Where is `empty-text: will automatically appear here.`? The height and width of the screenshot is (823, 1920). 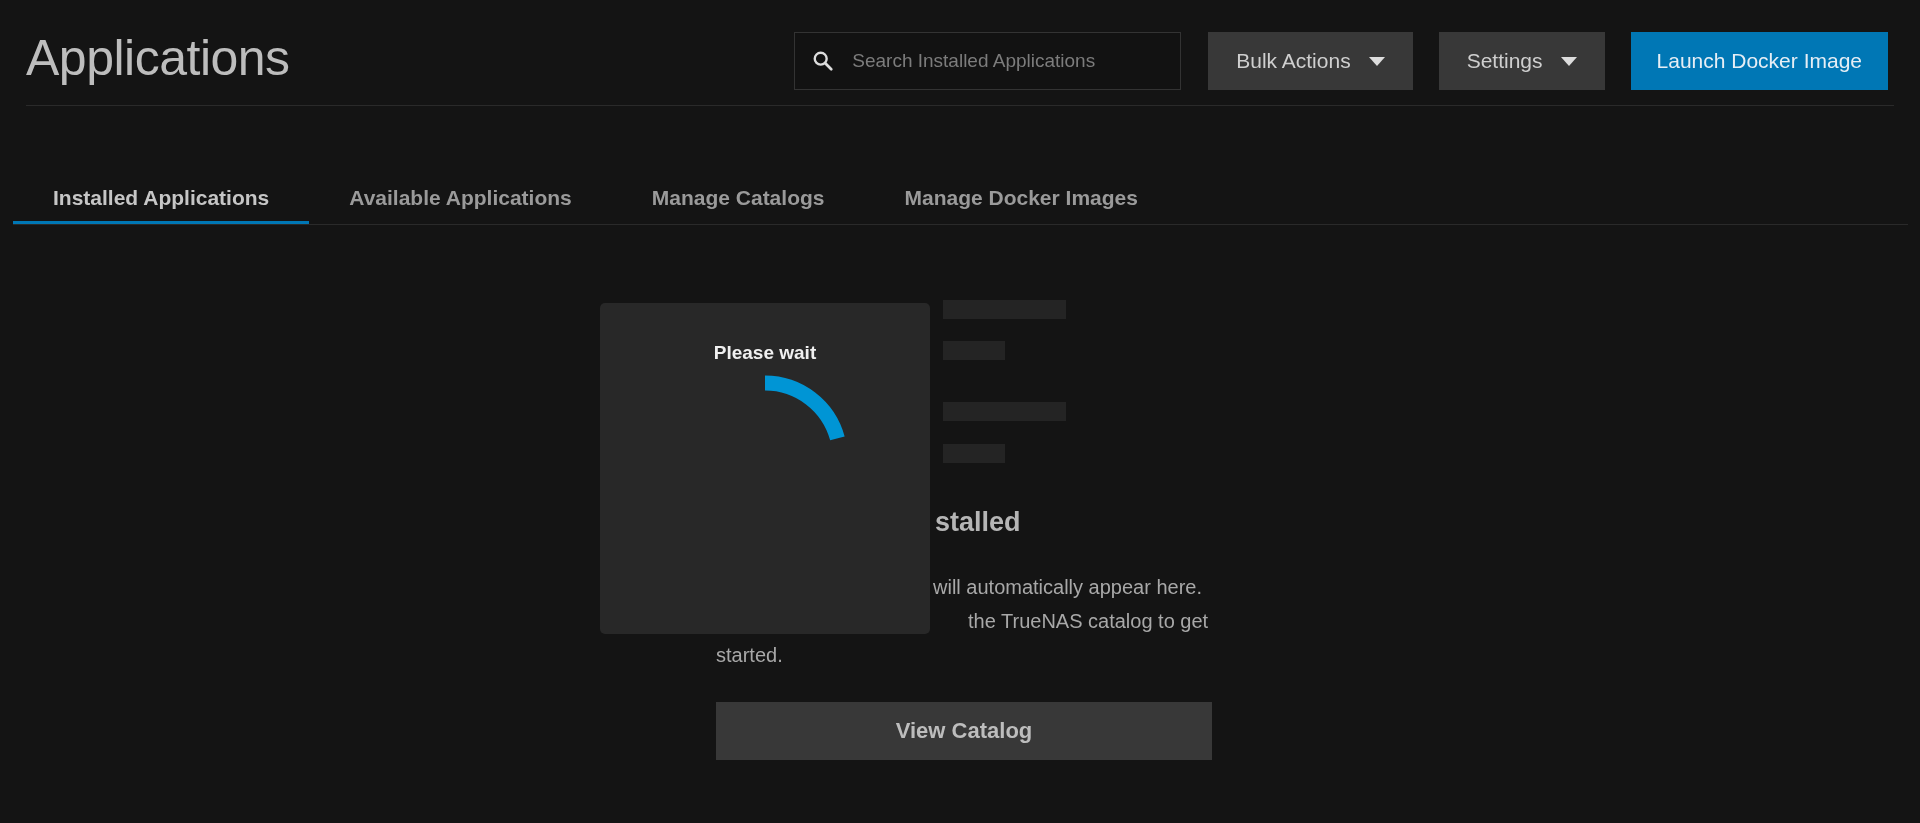
empty-text: will automatically appear here. is located at coordinates (1068, 587).